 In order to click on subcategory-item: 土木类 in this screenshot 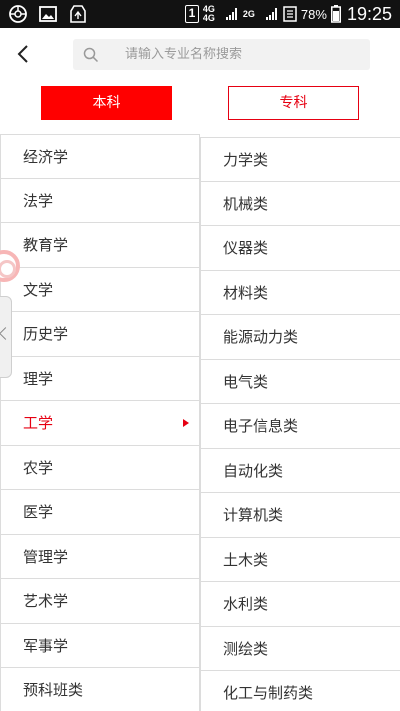, I will do `click(300, 559)`.